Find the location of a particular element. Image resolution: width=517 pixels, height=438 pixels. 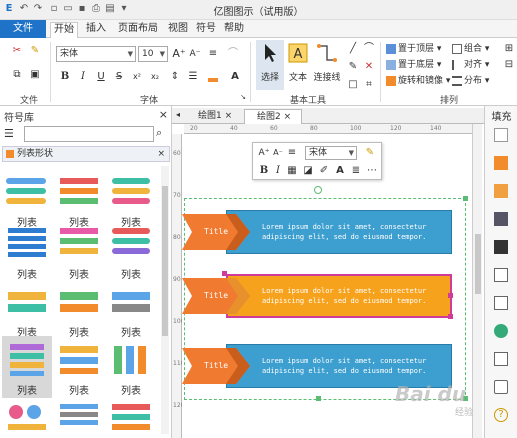

subscript-icon: x₂ is located at coordinates (155, 77).